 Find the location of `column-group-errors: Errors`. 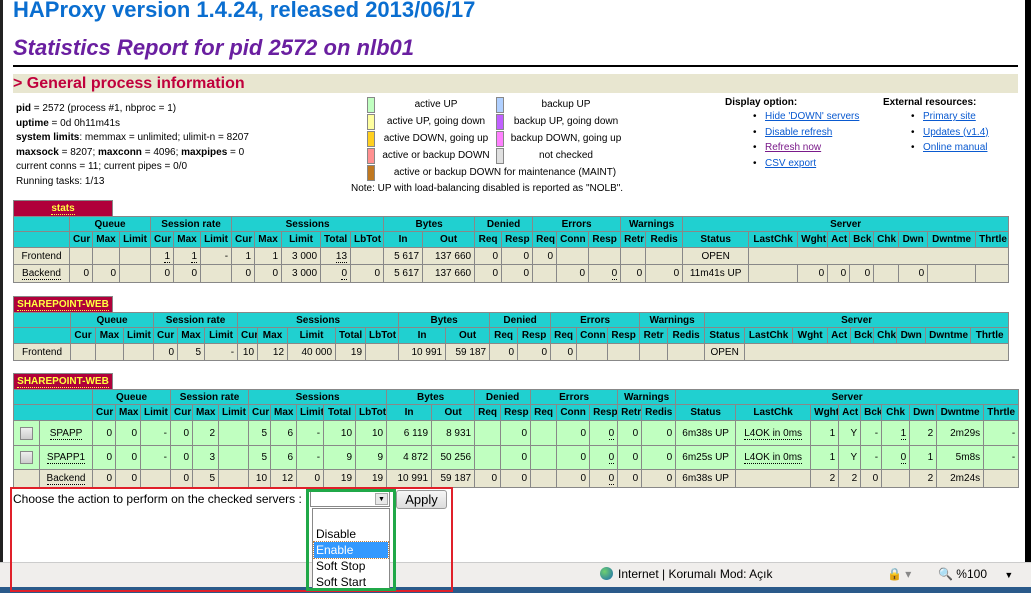

column-group-errors: Errors is located at coordinates (577, 224).